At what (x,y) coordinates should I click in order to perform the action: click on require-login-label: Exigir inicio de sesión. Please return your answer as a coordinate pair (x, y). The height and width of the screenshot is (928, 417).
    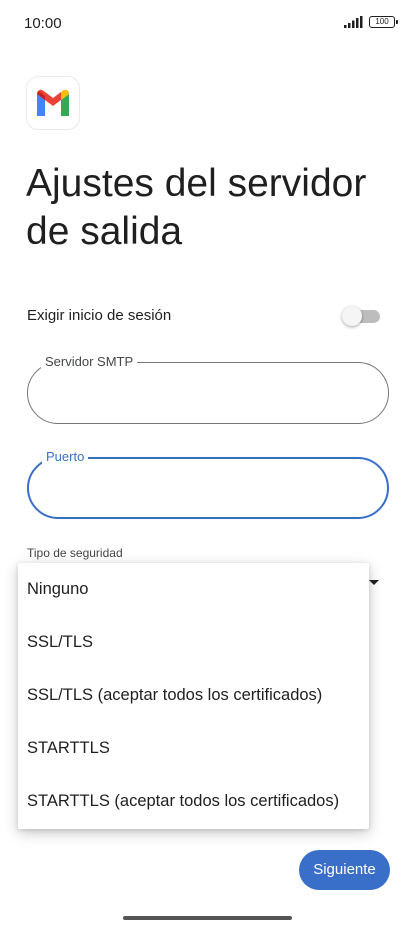
    Looking at the image, I should click on (99, 315).